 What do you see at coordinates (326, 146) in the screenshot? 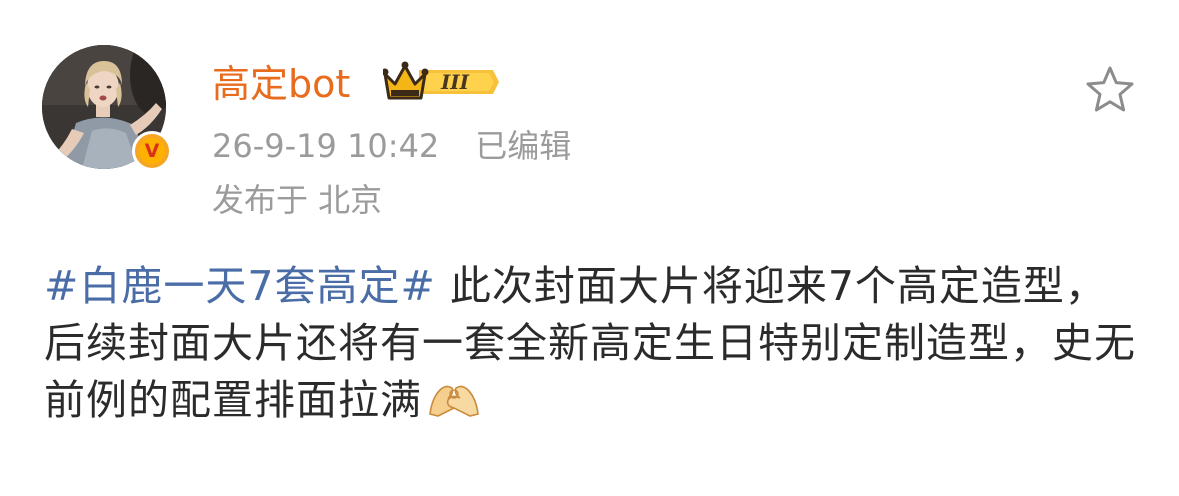
I see `post-timestamp: 26-9-19 10:42` at bounding box center [326, 146].